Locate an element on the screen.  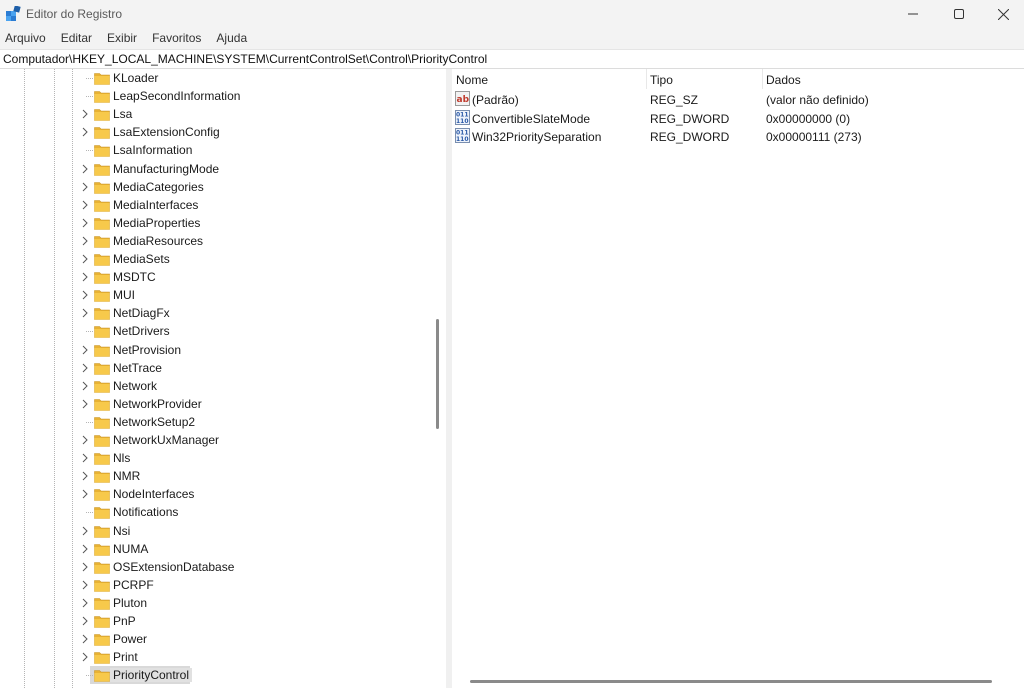
tree-item: NetProvision is located at coordinates (215, 350).